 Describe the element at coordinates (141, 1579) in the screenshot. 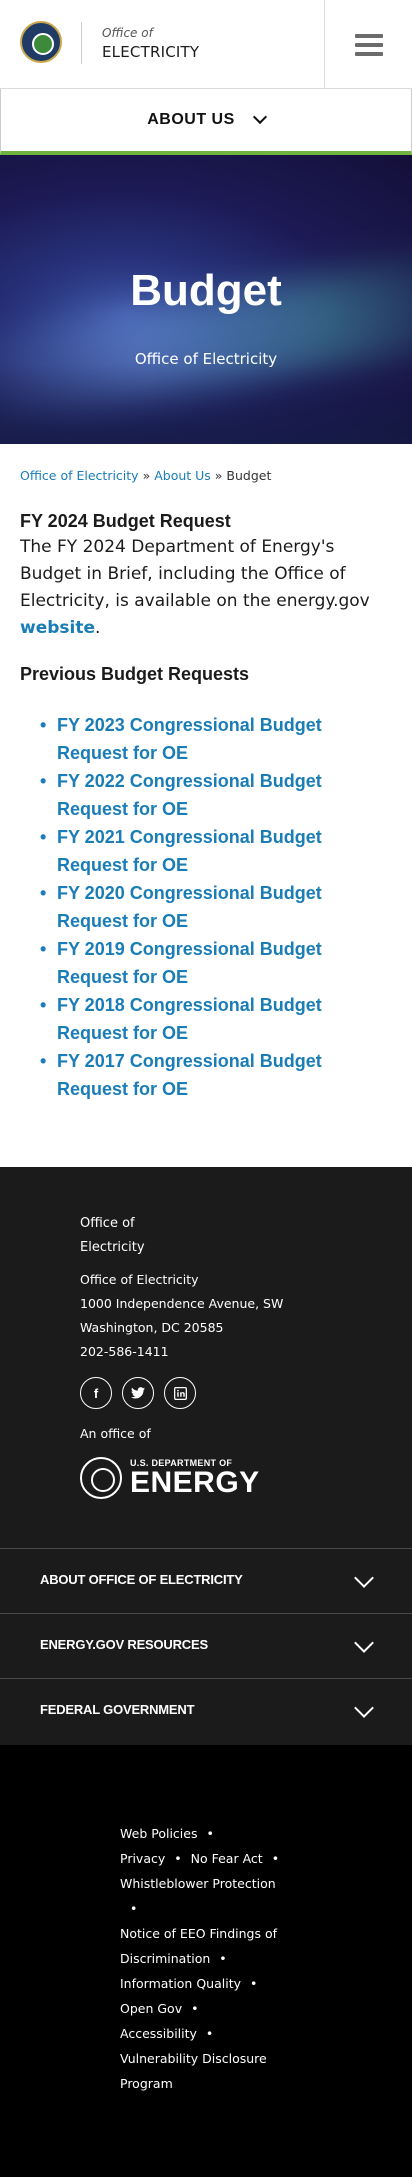

I see `accordion-label: ABOUT OFFICE OF ELECTRICITY` at that location.